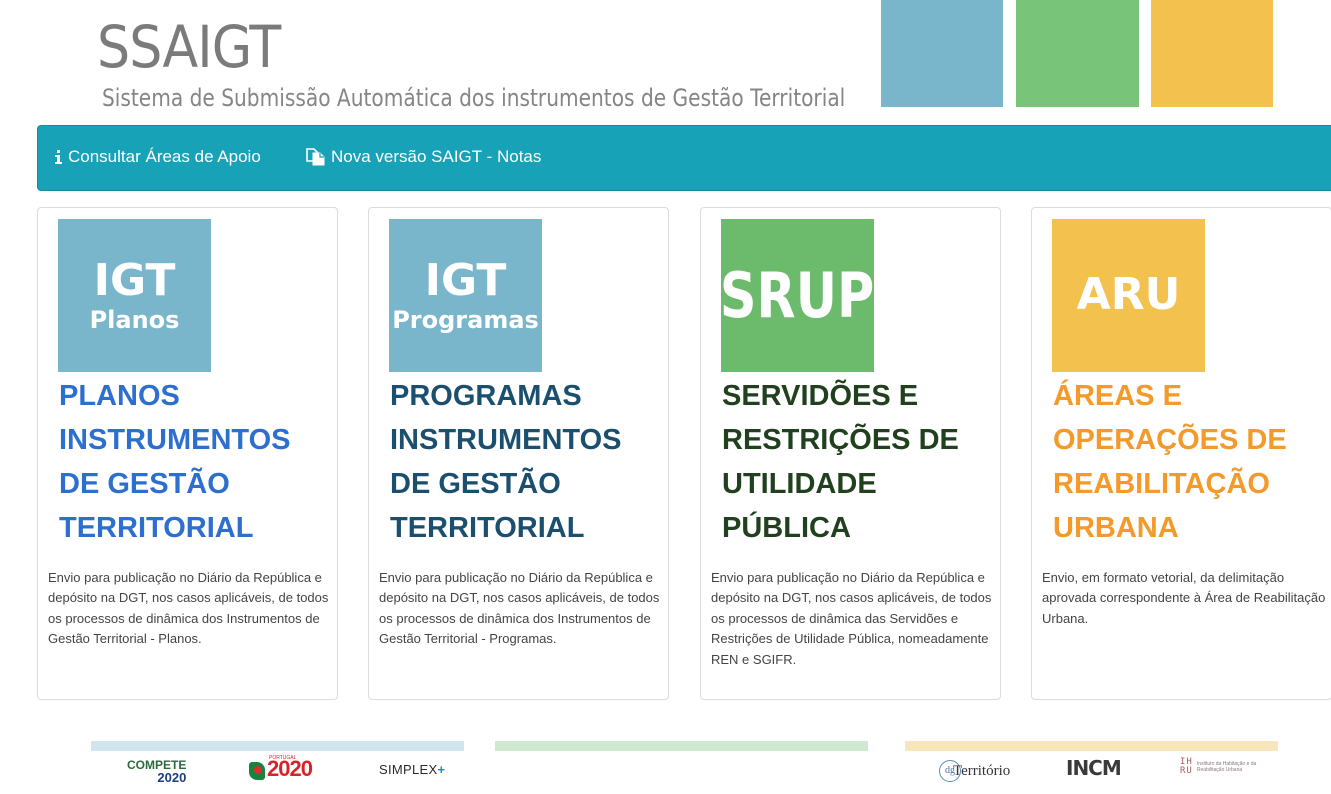 The width and height of the screenshot is (1331, 794). What do you see at coordinates (681, 746) in the screenshot?
I see `footer-color-bar-green` at bounding box center [681, 746].